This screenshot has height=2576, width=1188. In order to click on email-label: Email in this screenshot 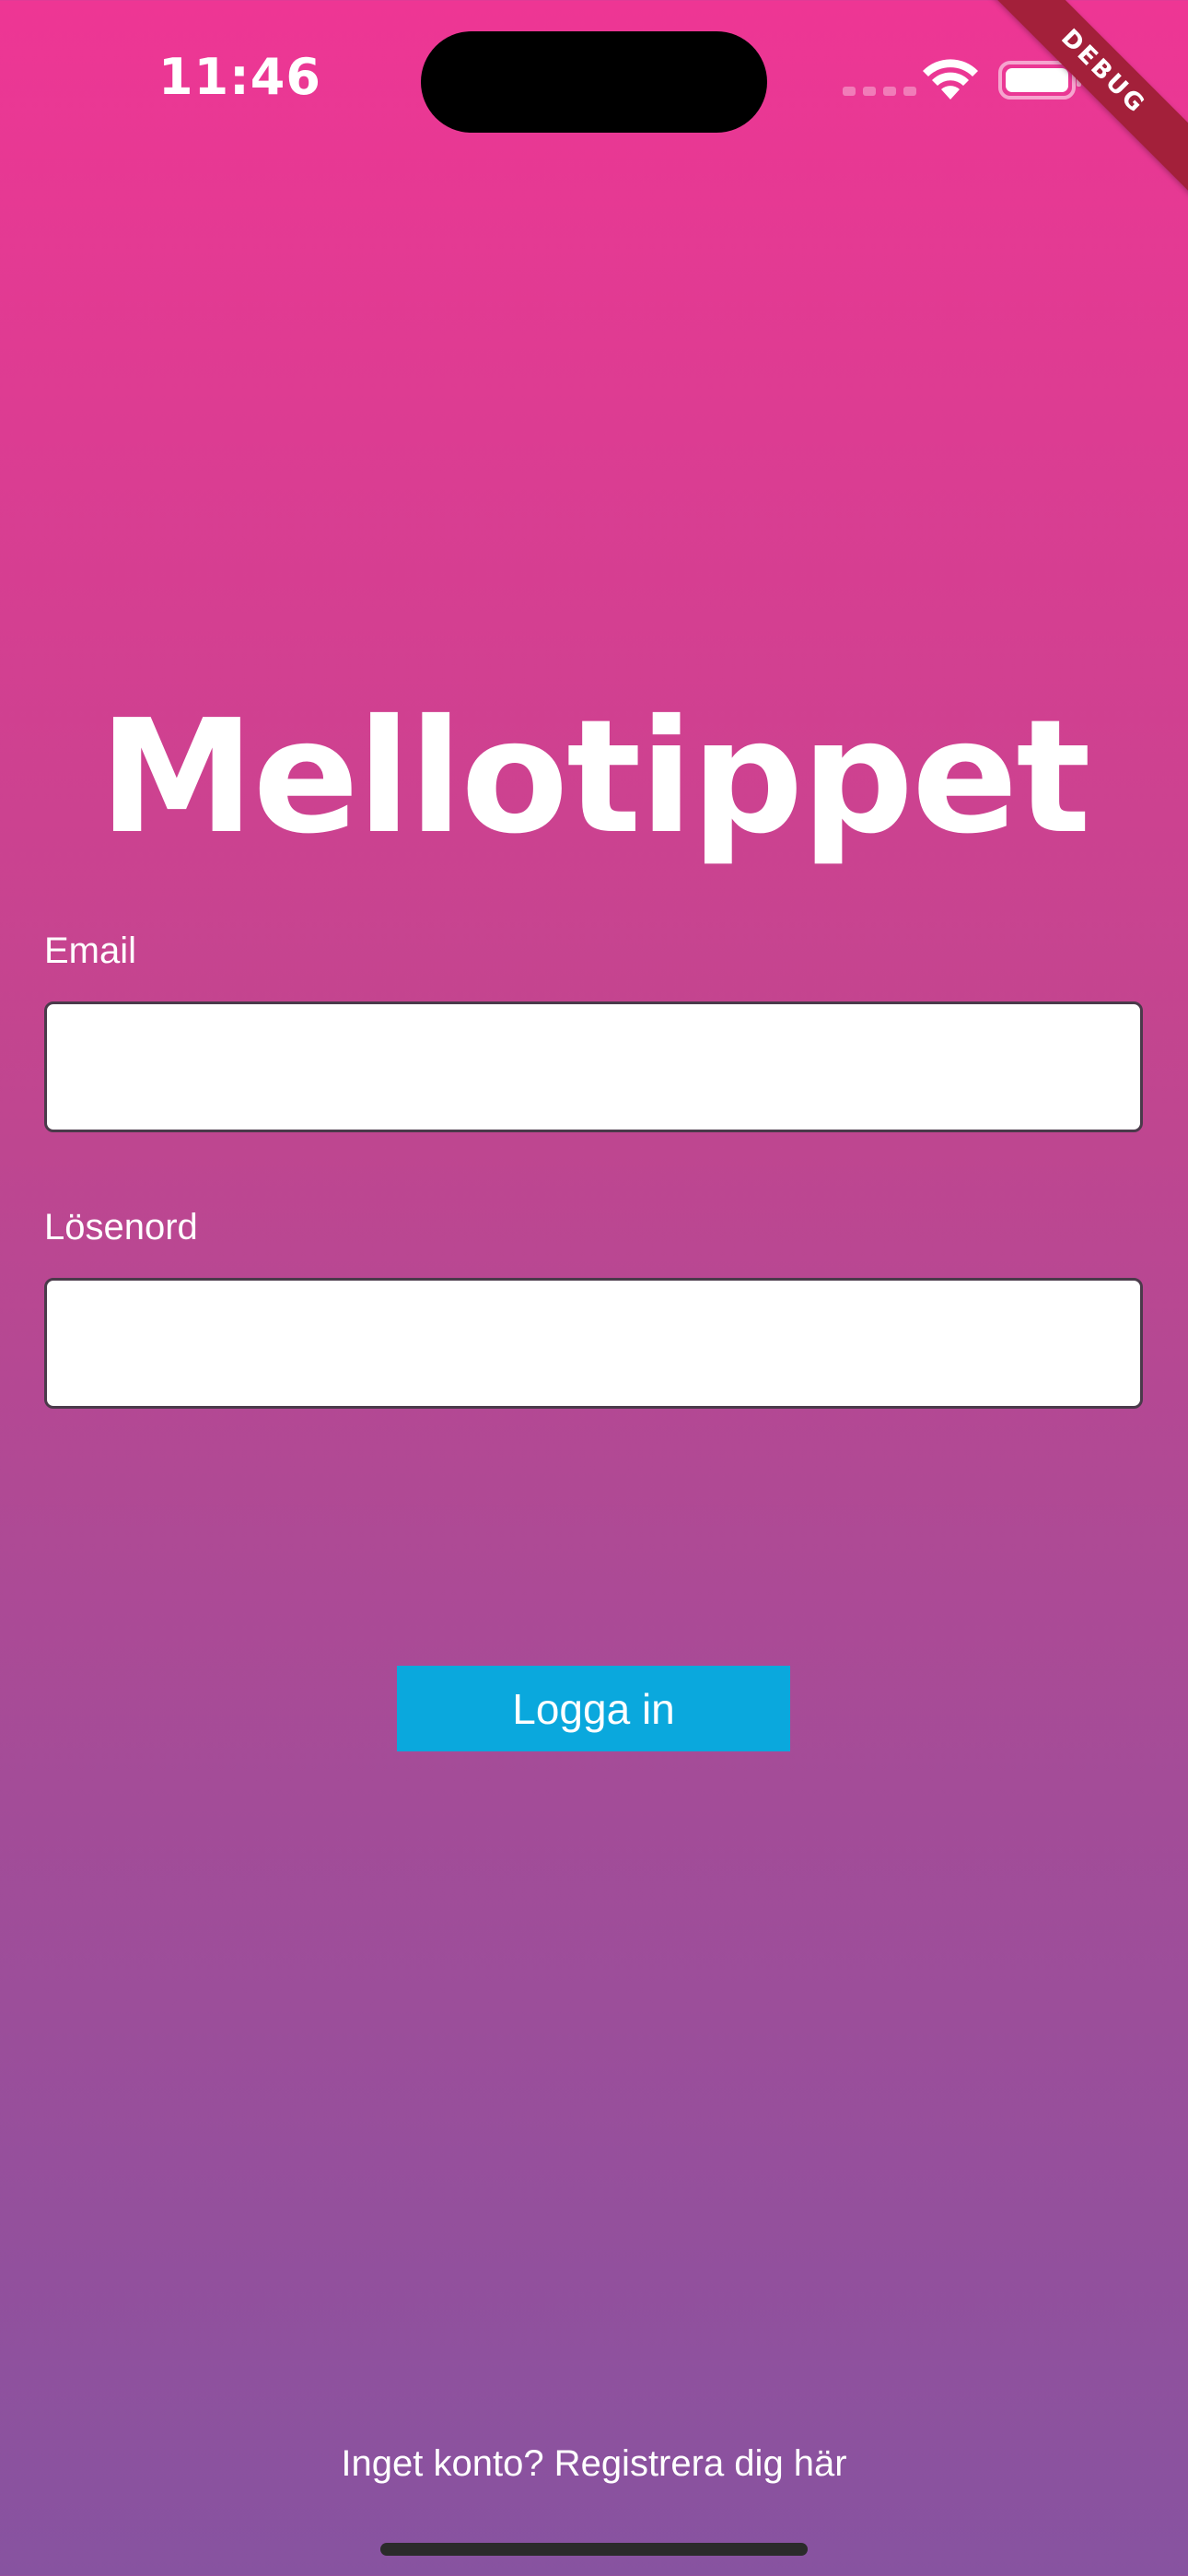, I will do `click(90, 951)`.